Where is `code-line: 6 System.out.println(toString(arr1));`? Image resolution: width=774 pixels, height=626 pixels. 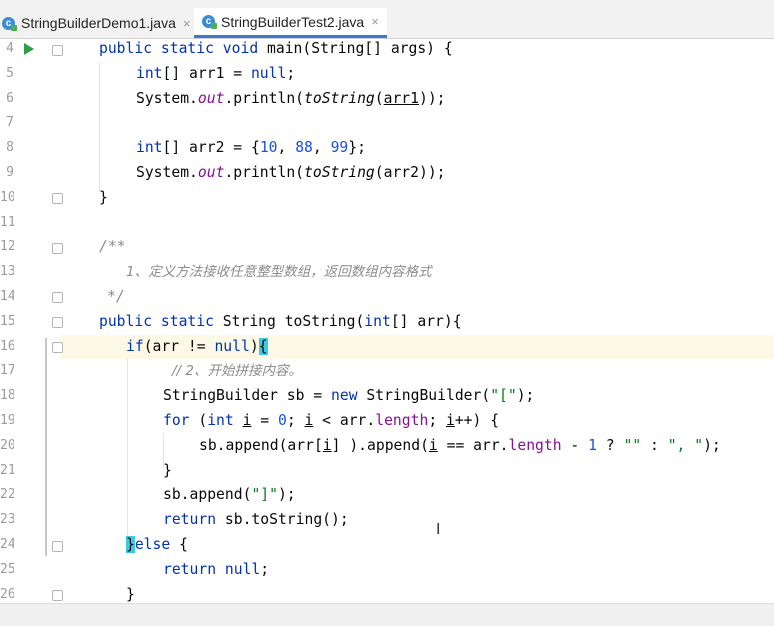
code-line: 6 System.out.println(toString(arr1)); is located at coordinates (387, 99).